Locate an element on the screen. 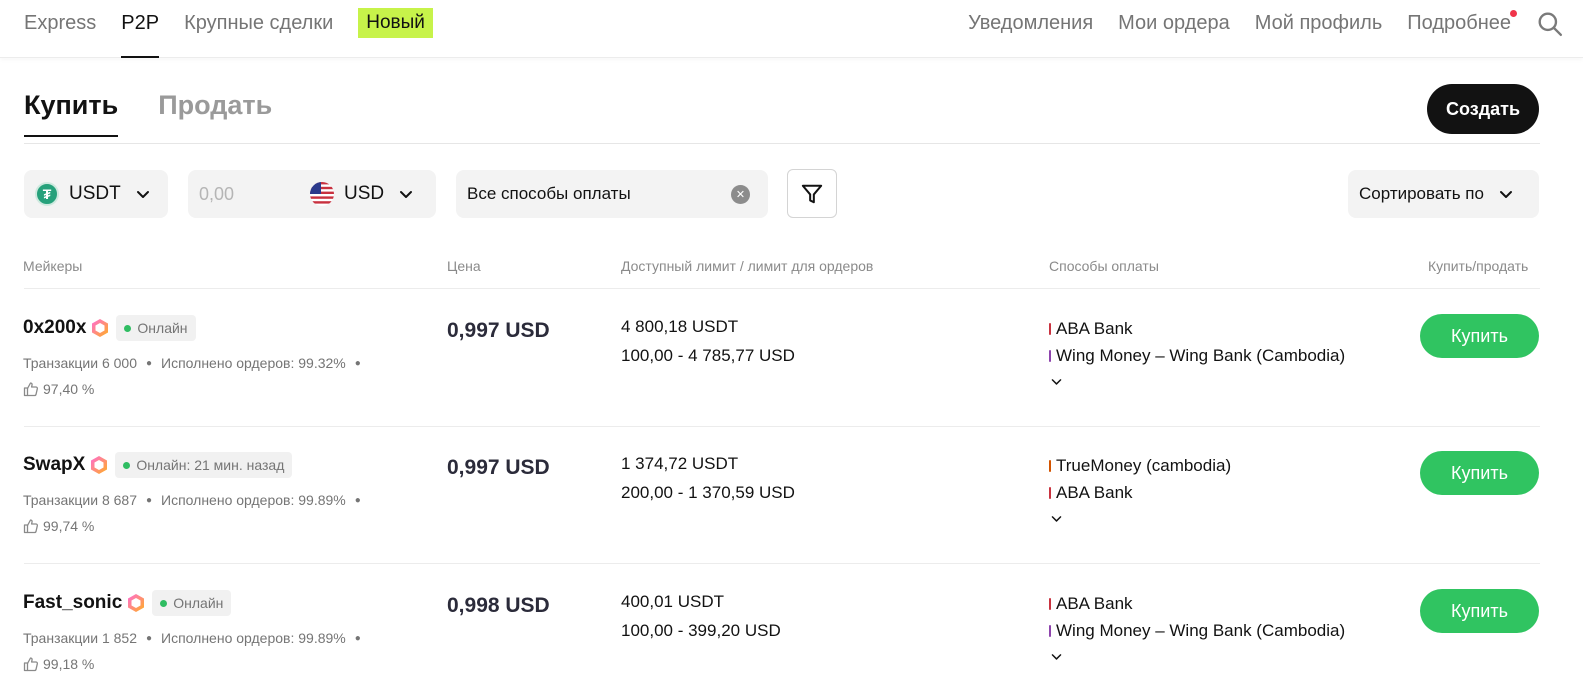 This screenshot has width=1583, height=690. nav-p2p: P2P is located at coordinates (140, 29).